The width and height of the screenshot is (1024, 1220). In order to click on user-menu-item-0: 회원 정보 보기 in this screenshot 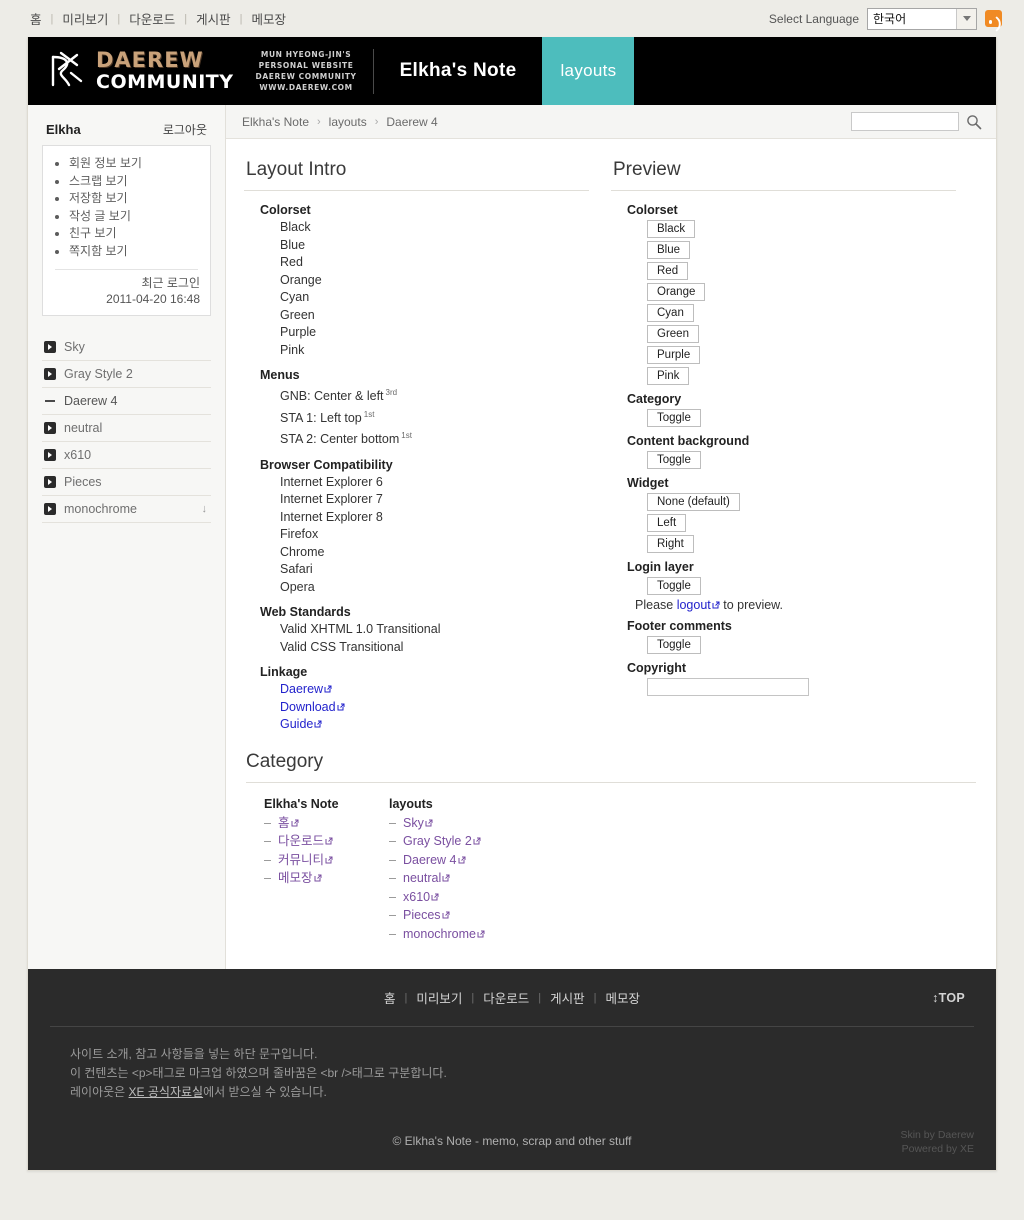, I will do `click(105, 163)`.